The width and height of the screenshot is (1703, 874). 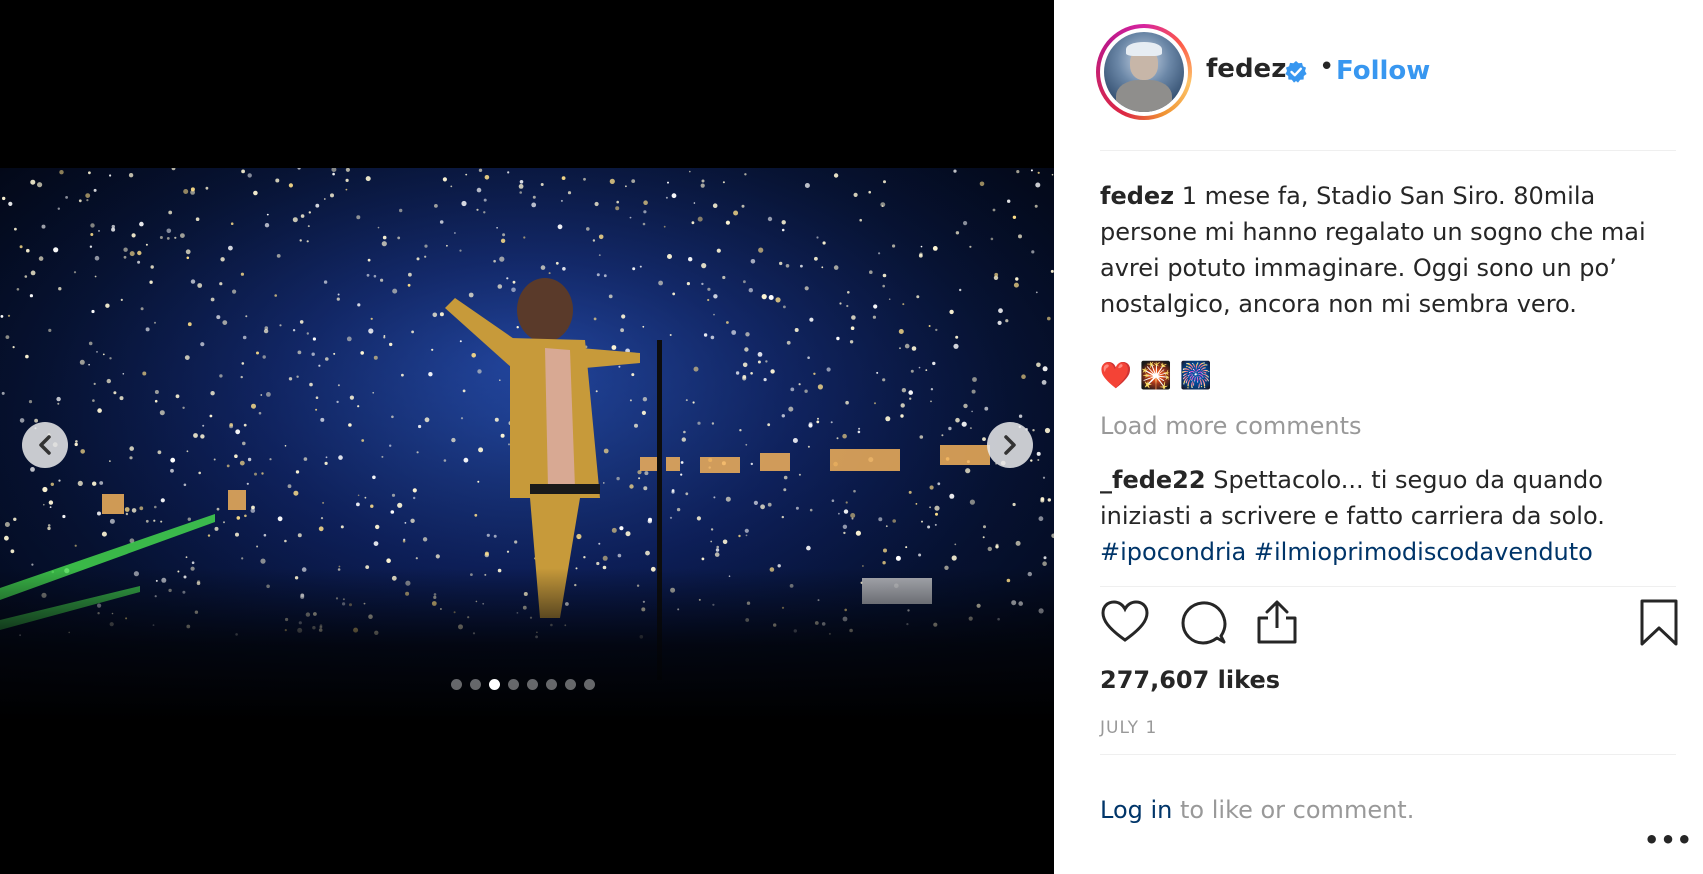 I want to click on caption-emojis: ❤️ 🎇 🎆, so click(x=1156, y=376).